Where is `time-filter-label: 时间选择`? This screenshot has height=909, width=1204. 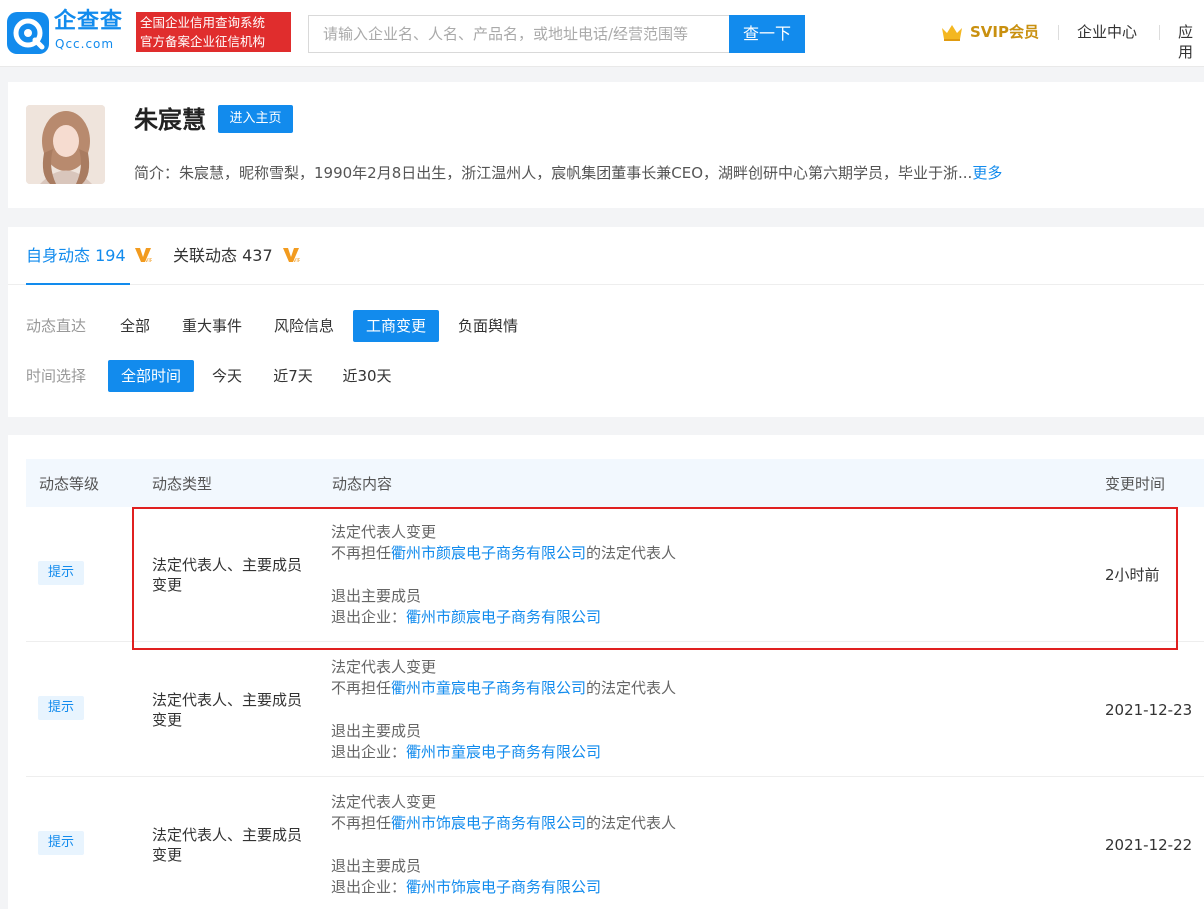 time-filter-label: 时间选择 is located at coordinates (56, 376).